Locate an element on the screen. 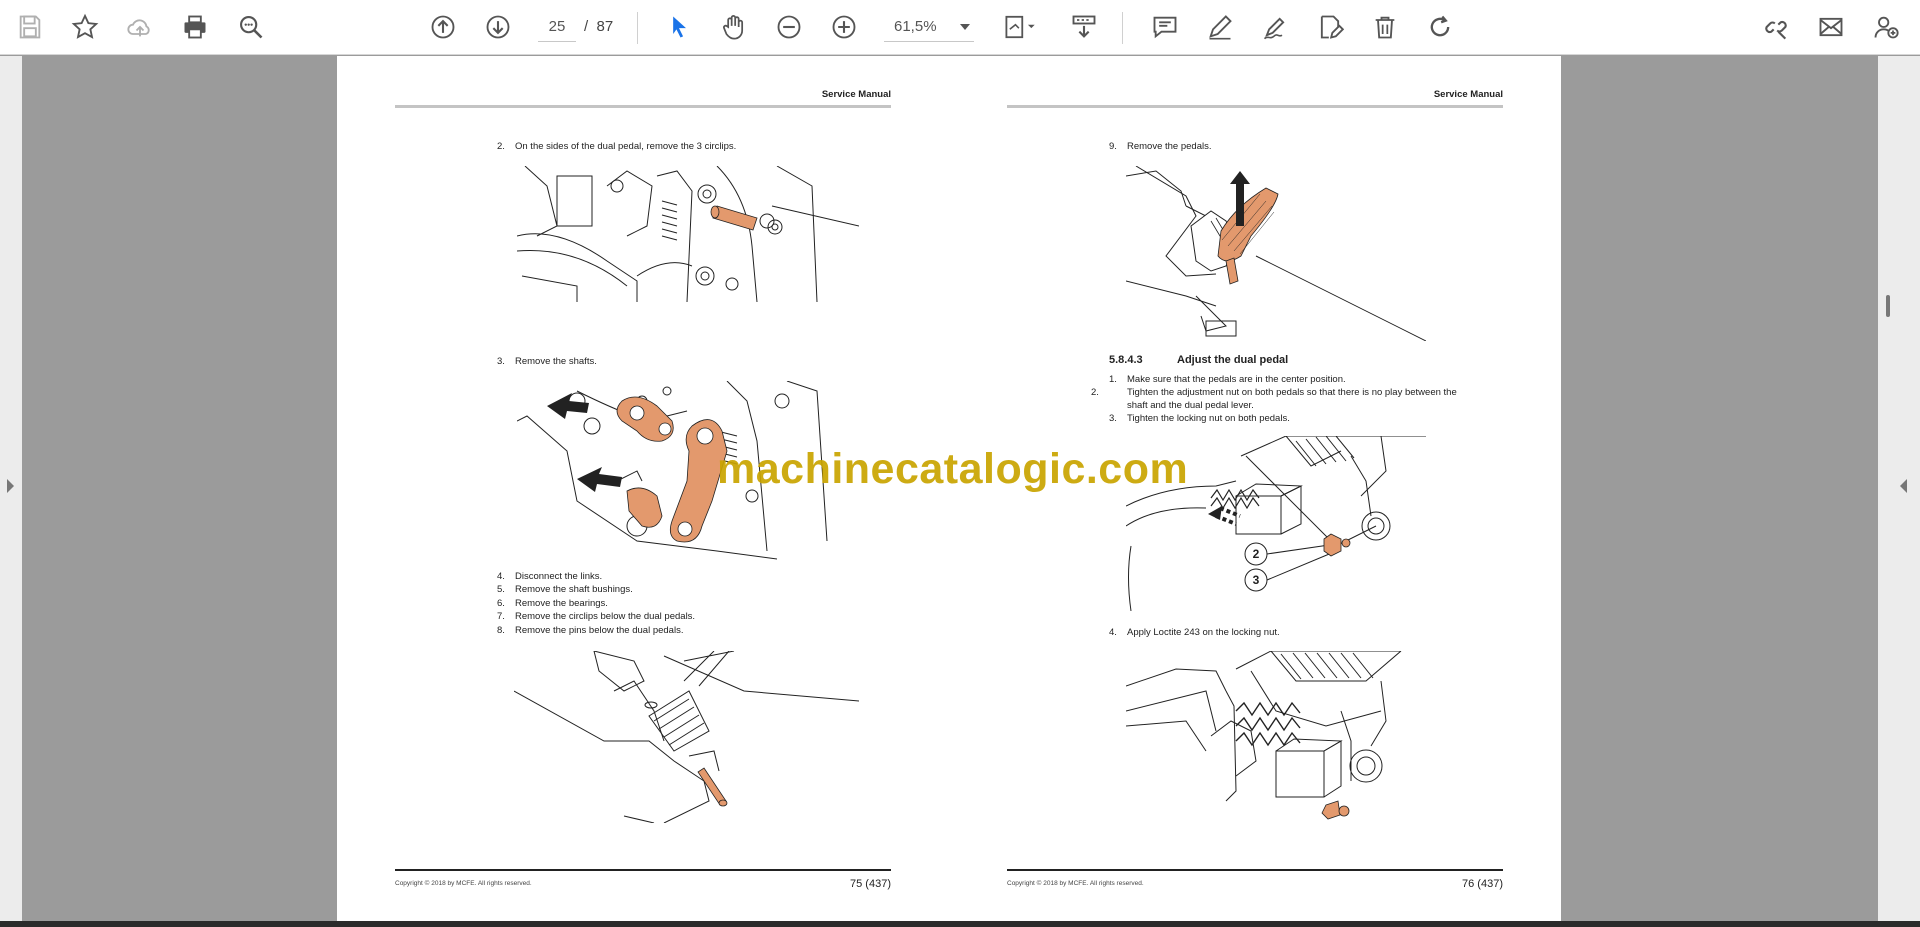  hand-icon is located at coordinates (734, 27).